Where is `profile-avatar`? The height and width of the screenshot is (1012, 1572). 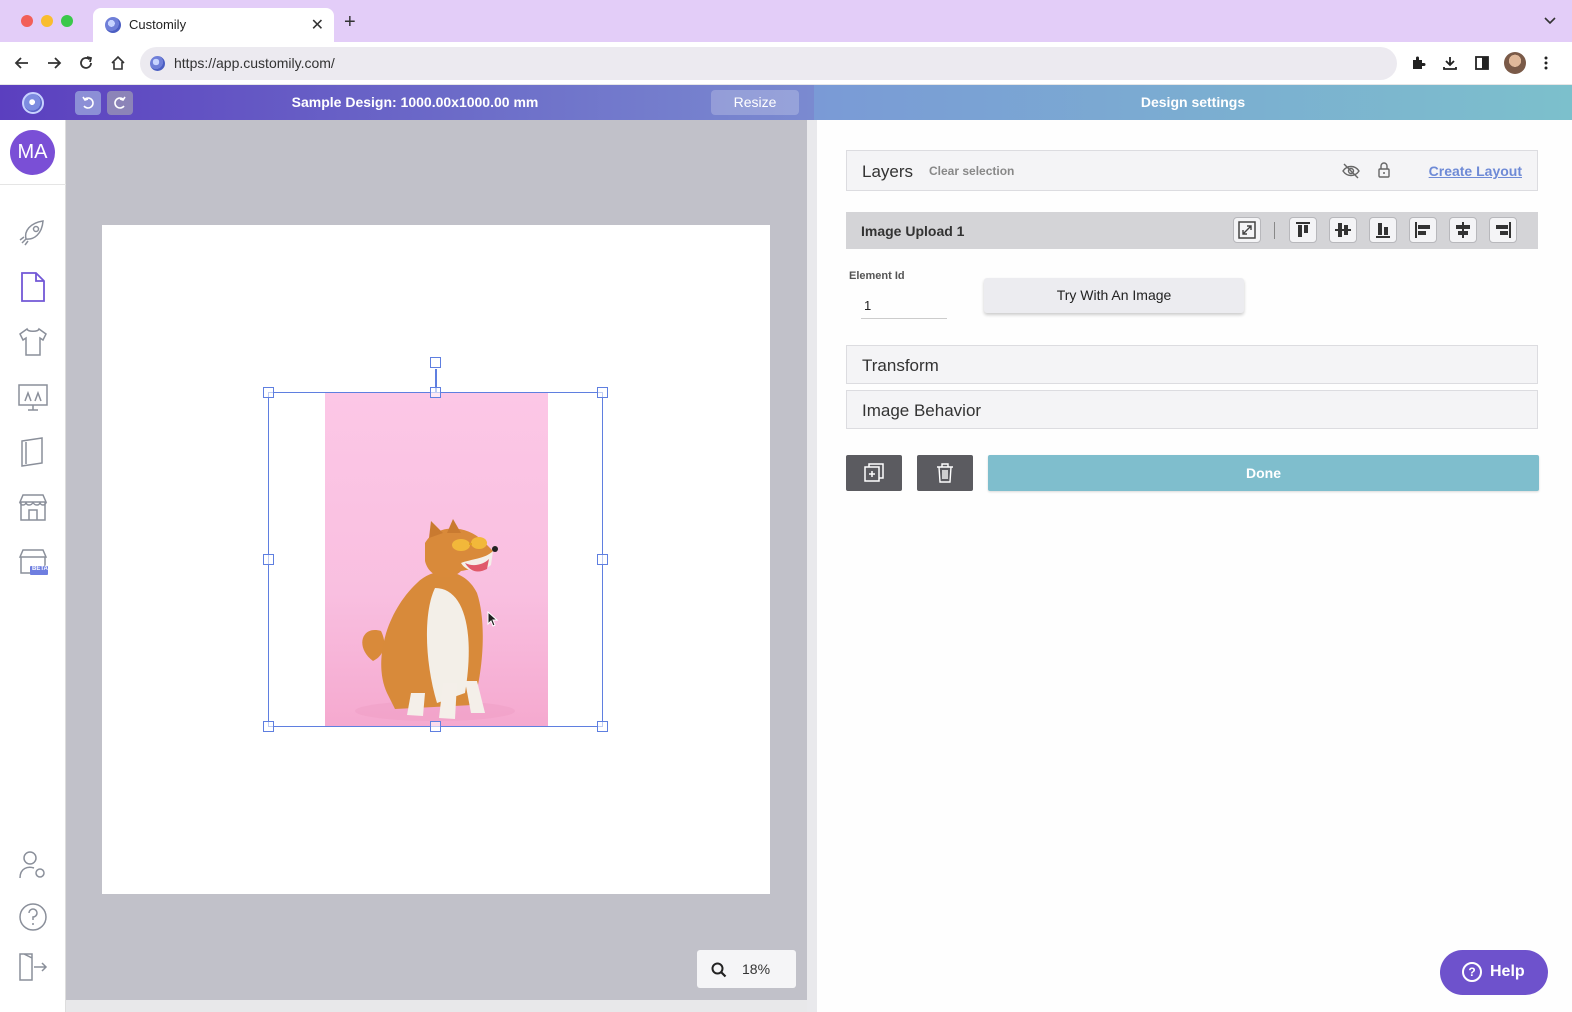
profile-avatar is located at coordinates (1515, 63).